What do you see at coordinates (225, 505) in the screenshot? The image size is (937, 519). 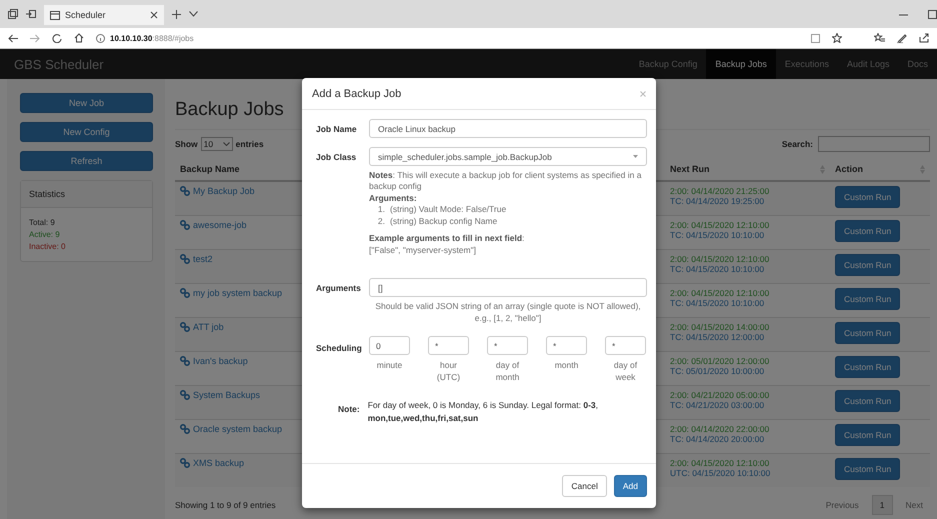 I see `table-info: Showing 1 to 9 of 9 entries` at bounding box center [225, 505].